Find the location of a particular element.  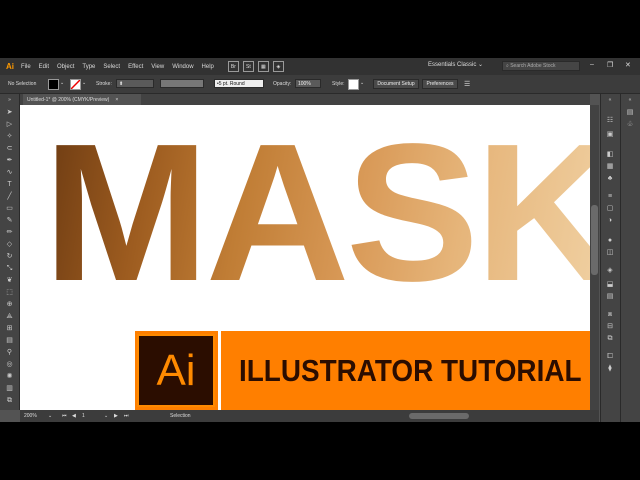

graphic-style-swatch is located at coordinates (353, 84).